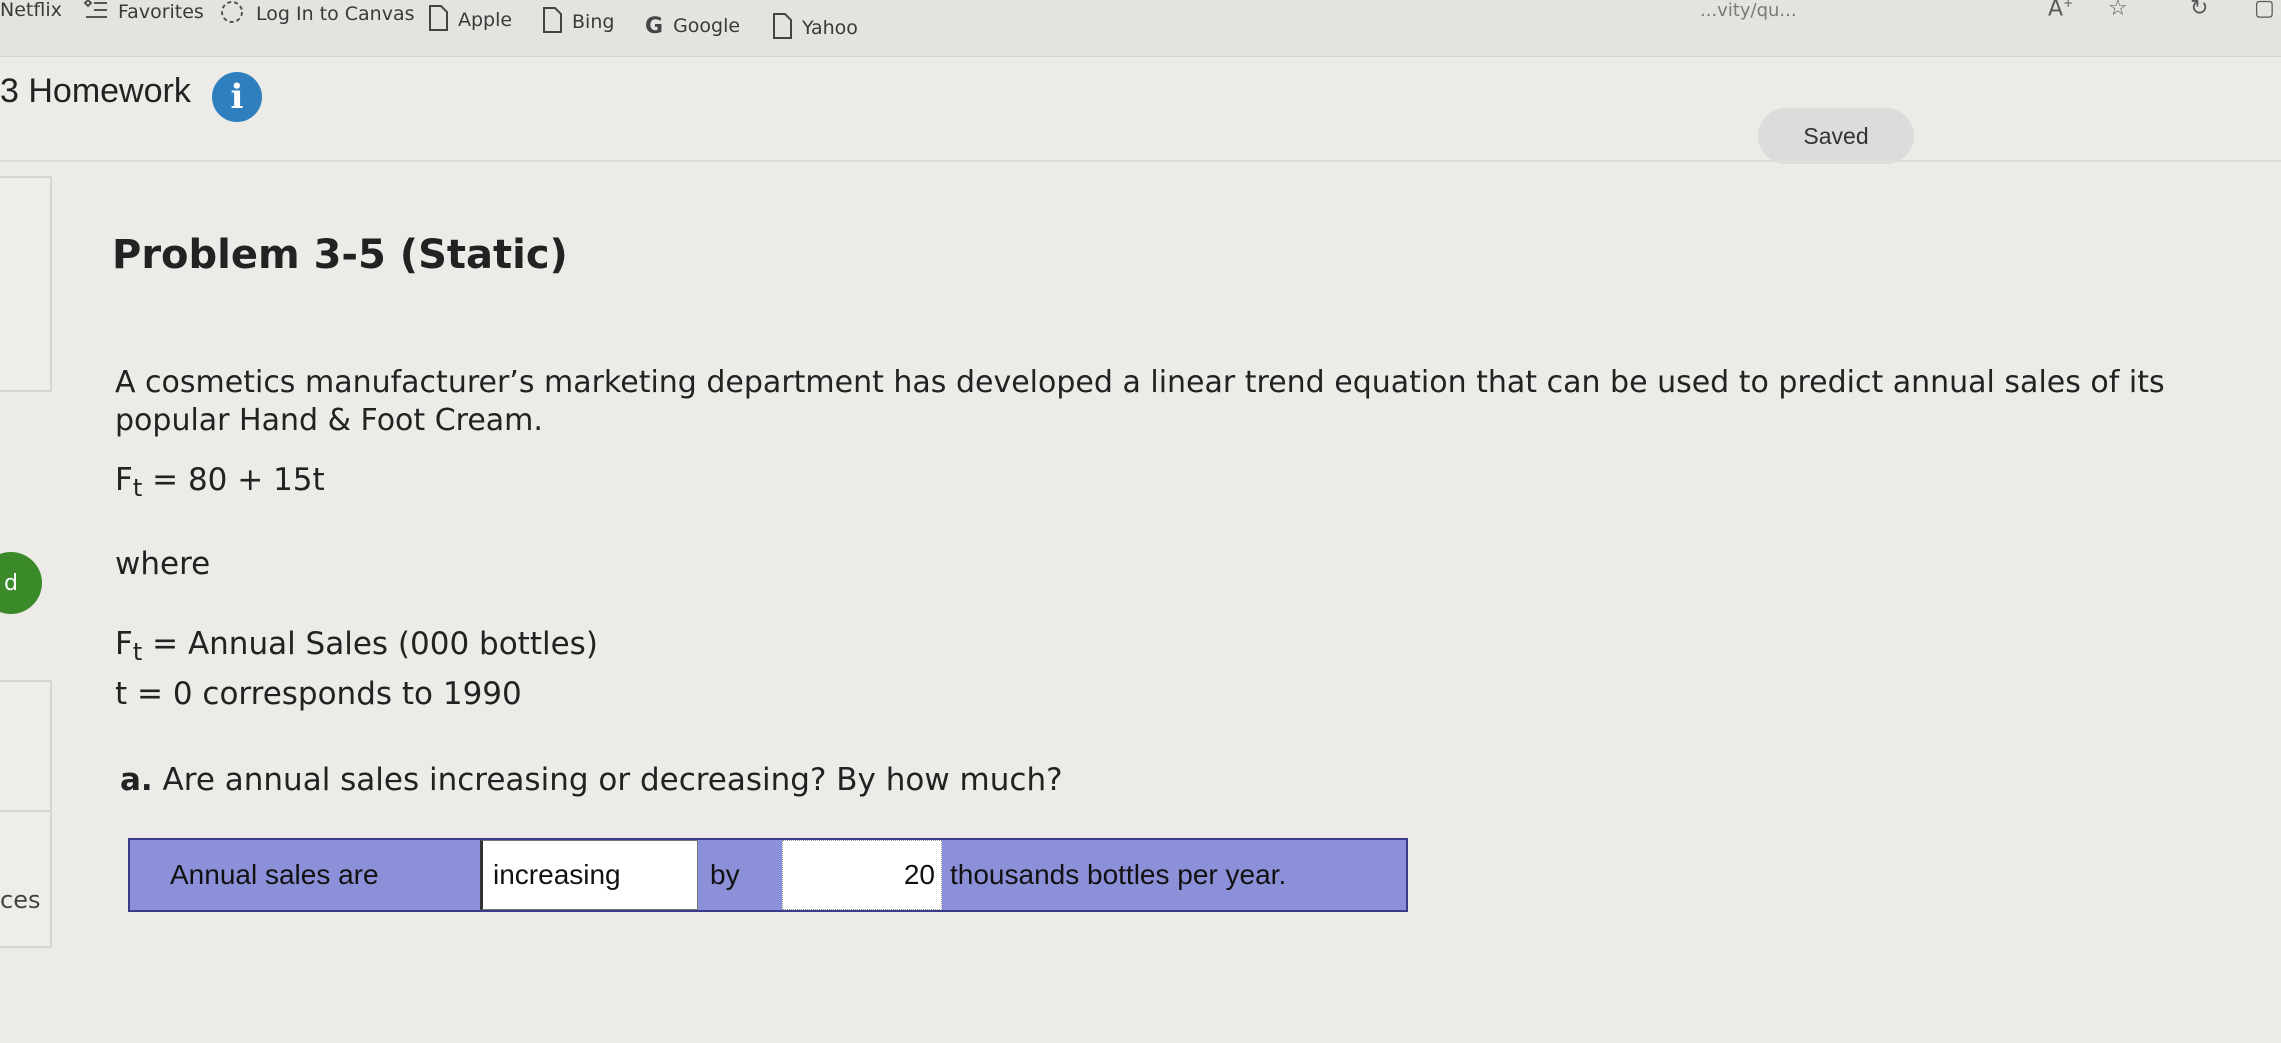 Image resolution: width=2281 pixels, height=1043 pixels. Describe the element at coordinates (340, 255) in the screenshot. I see `problem-title: Problem 3-5 (Static)` at that location.